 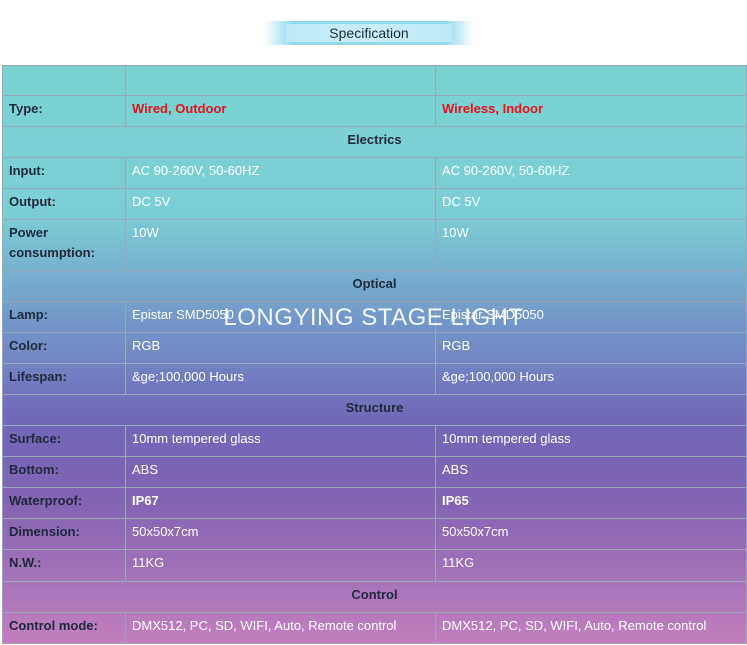 I want to click on row-label: Power consumption:, so click(x=64, y=245).